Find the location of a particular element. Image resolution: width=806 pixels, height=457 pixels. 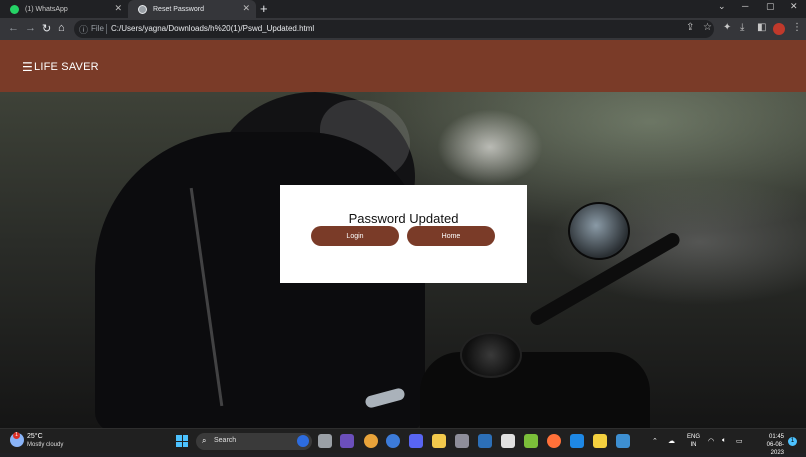

tab-reset-password: Reset Password ✕ is located at coordinates (192, 9).